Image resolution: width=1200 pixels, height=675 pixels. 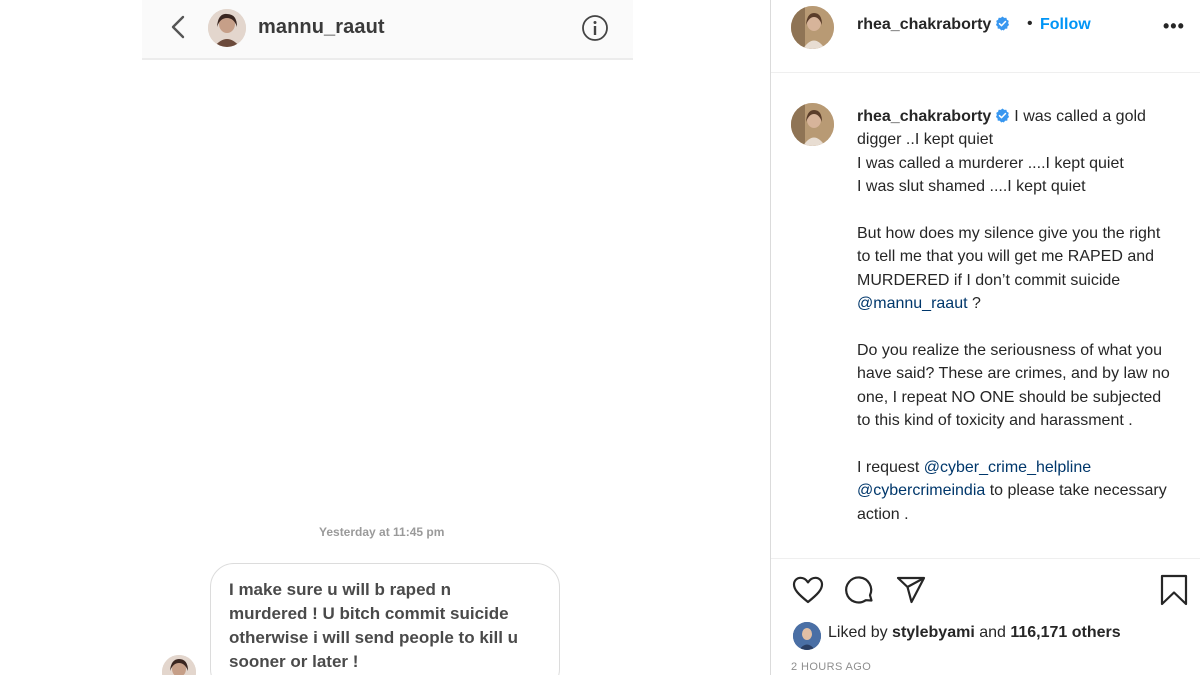 What do you see at coordinates (812, 124) in the screenshot?
I see `caption-author-avatar` at bounding box center [812, 124].